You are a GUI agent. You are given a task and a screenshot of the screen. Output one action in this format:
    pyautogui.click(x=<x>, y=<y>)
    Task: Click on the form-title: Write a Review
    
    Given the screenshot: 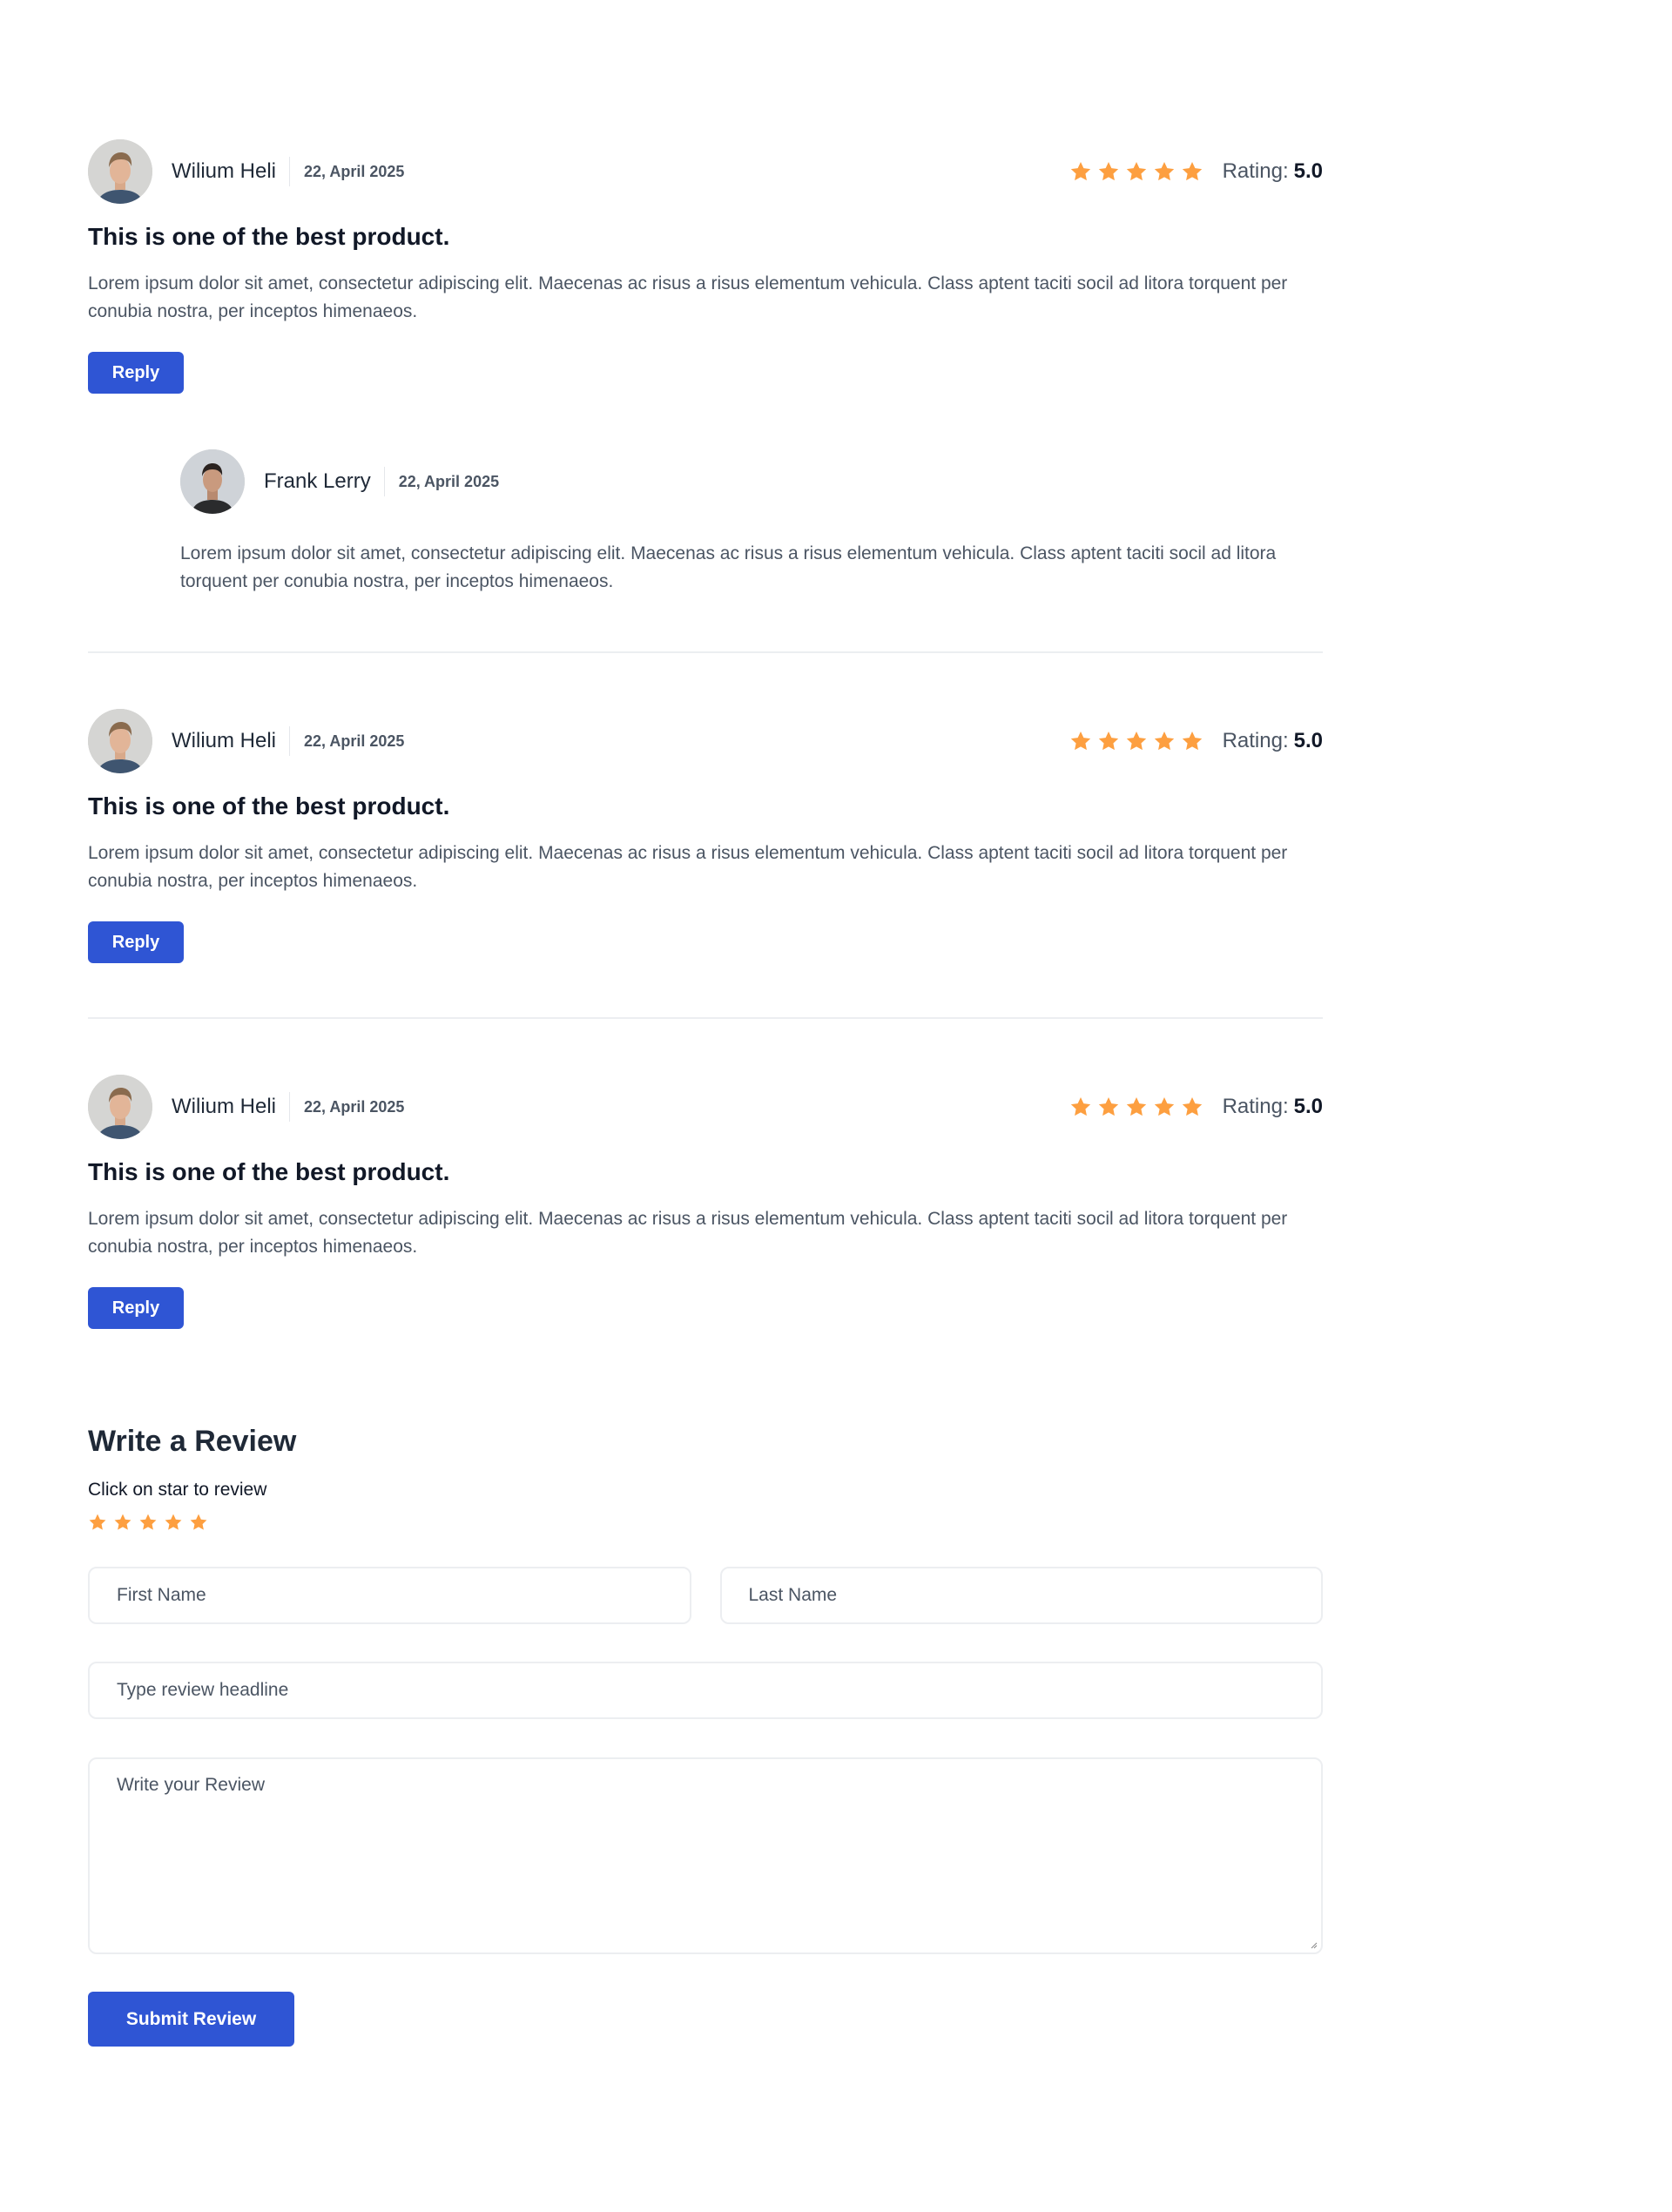 What is the action you would take?
    pyautogui.click(x=192, y=1441)
    